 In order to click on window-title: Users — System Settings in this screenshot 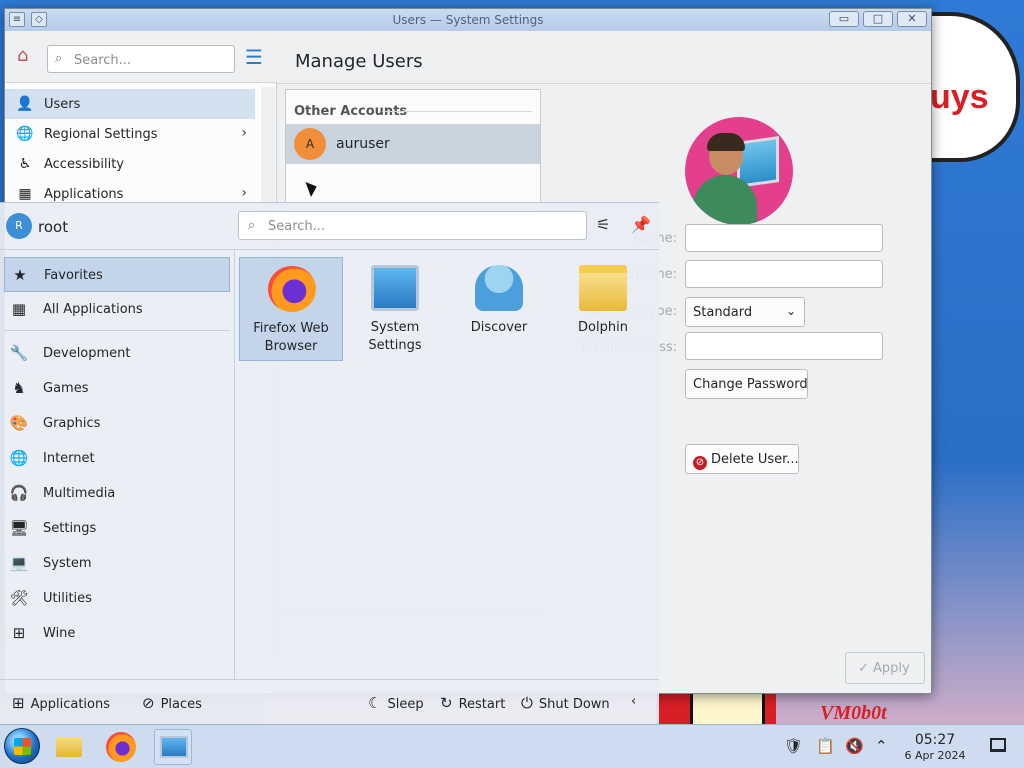, I will do `click(468, 20)`.